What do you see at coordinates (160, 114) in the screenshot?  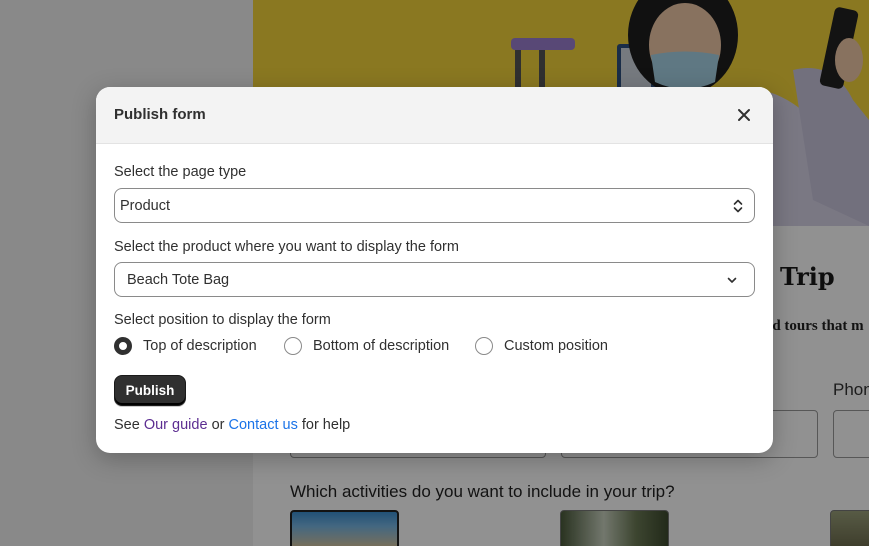 I see `modal-title: Publish form` at bounding box center [160, 114].